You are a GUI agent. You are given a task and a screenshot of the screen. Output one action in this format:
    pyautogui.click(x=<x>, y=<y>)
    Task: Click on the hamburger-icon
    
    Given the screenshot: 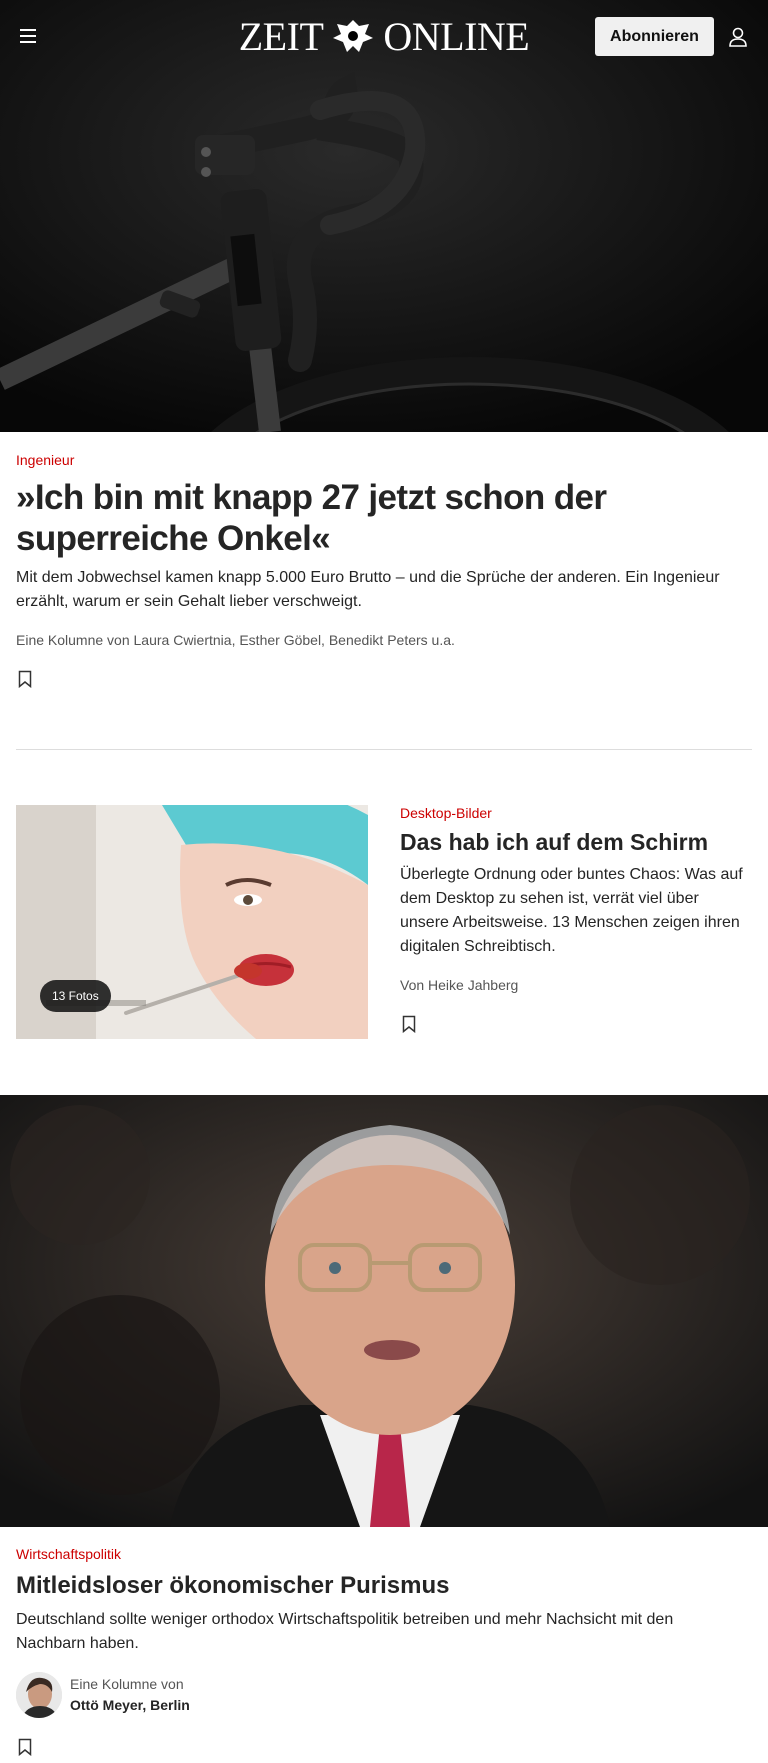 What is the action you would take?
    pyautogui.click(x=29, y=35)
    